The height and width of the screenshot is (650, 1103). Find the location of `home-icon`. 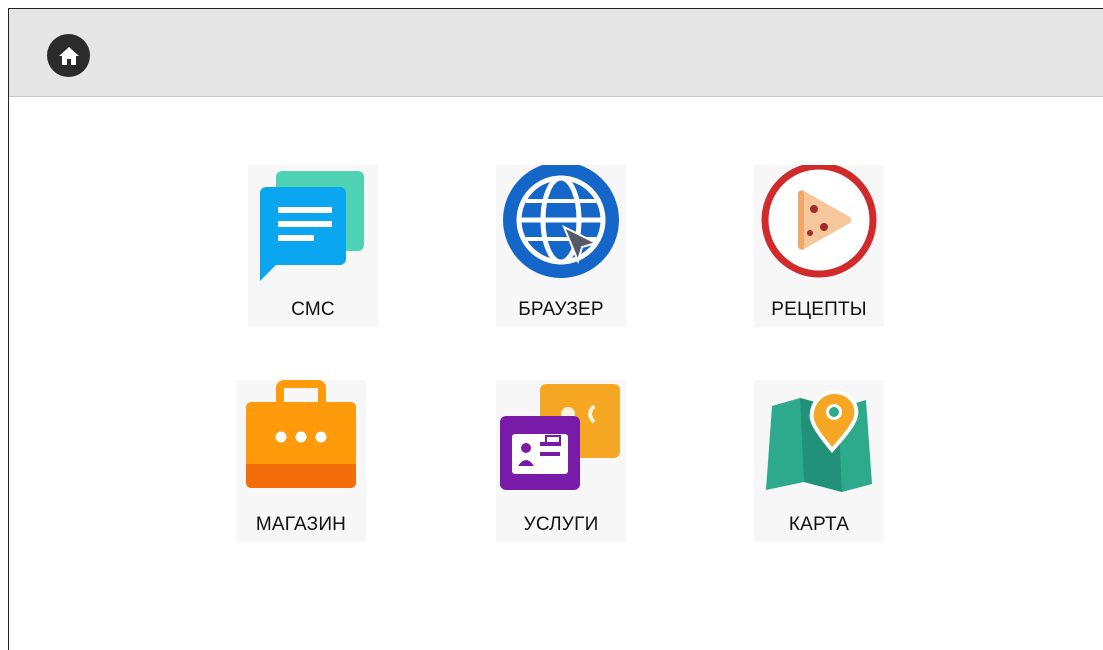

home-icon is located at coordinates (68, 55).